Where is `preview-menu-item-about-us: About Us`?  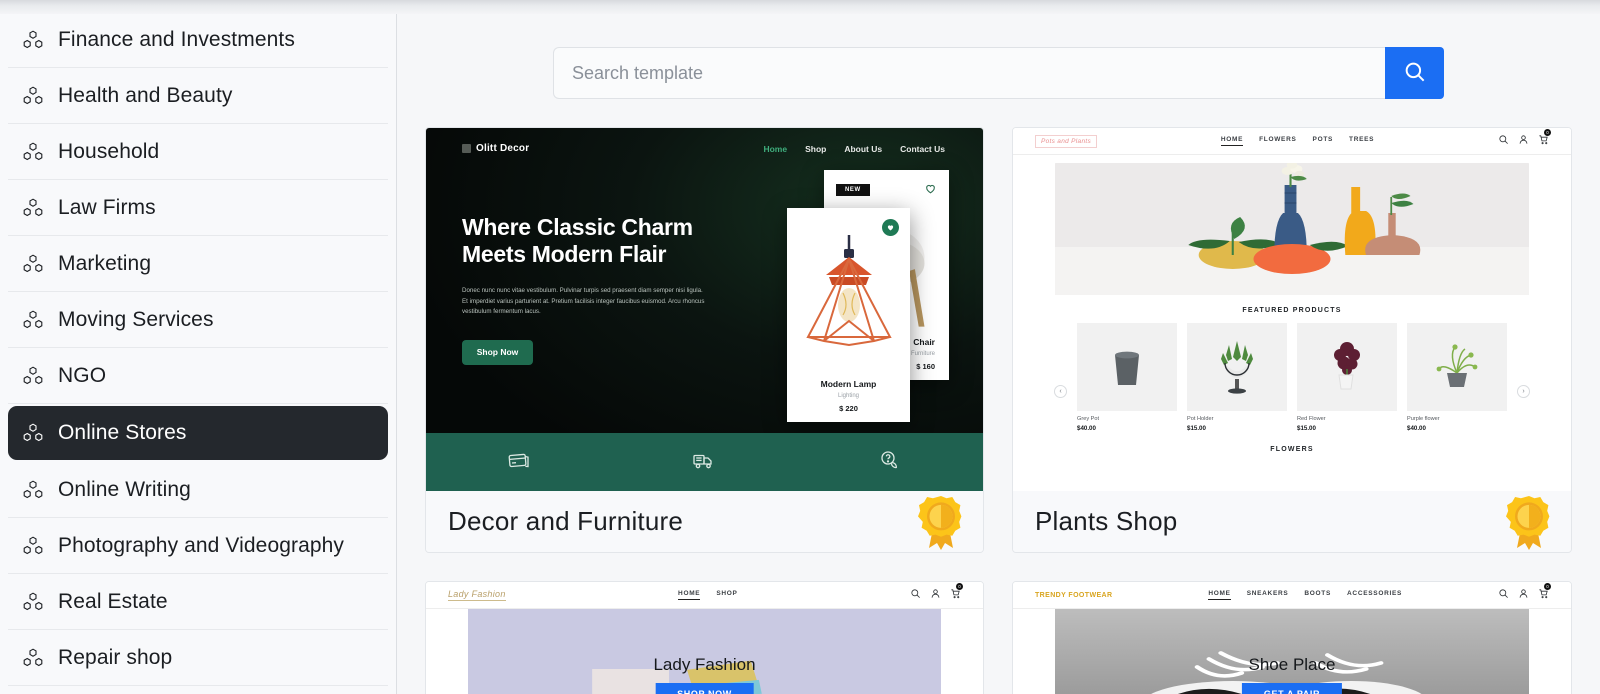
preview-menu-item-about-us: About Us is located at coordinates (863, 148).